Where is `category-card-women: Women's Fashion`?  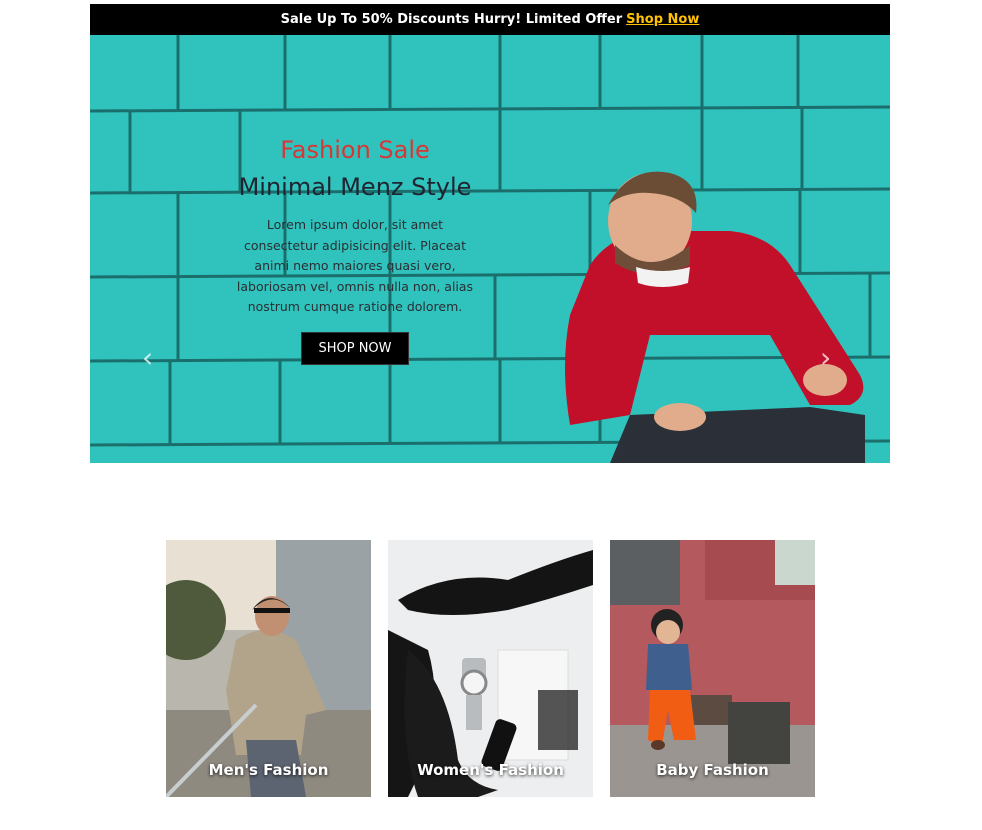
category-card-women: Women's Fashion is located at coordinates (490, 668).